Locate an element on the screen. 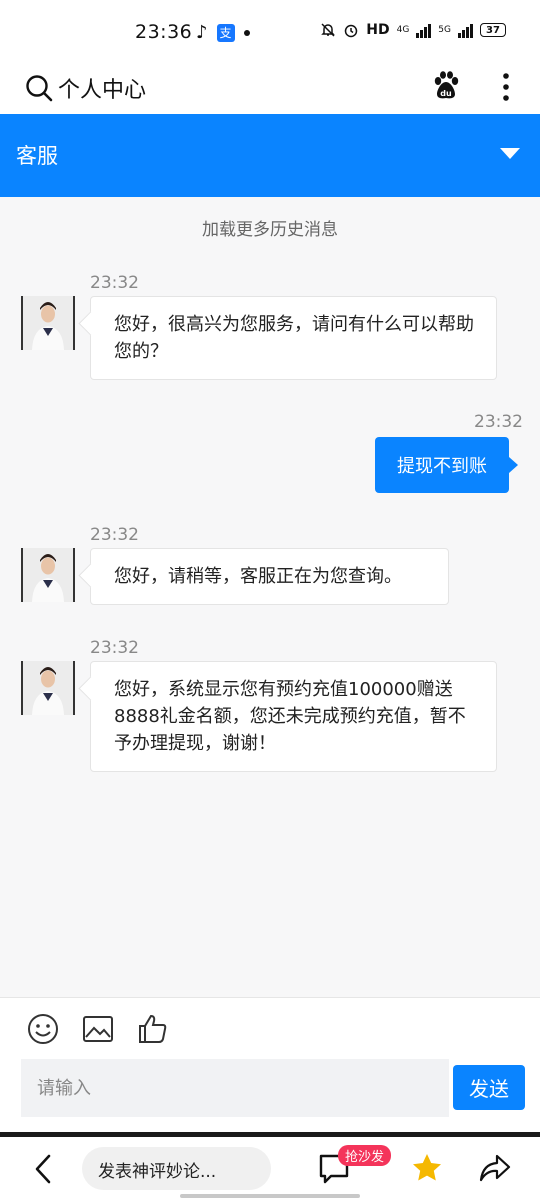 The image size is (540, 1200). status-notification-icons: ♪ 支 is located at coordinates (223, 32).